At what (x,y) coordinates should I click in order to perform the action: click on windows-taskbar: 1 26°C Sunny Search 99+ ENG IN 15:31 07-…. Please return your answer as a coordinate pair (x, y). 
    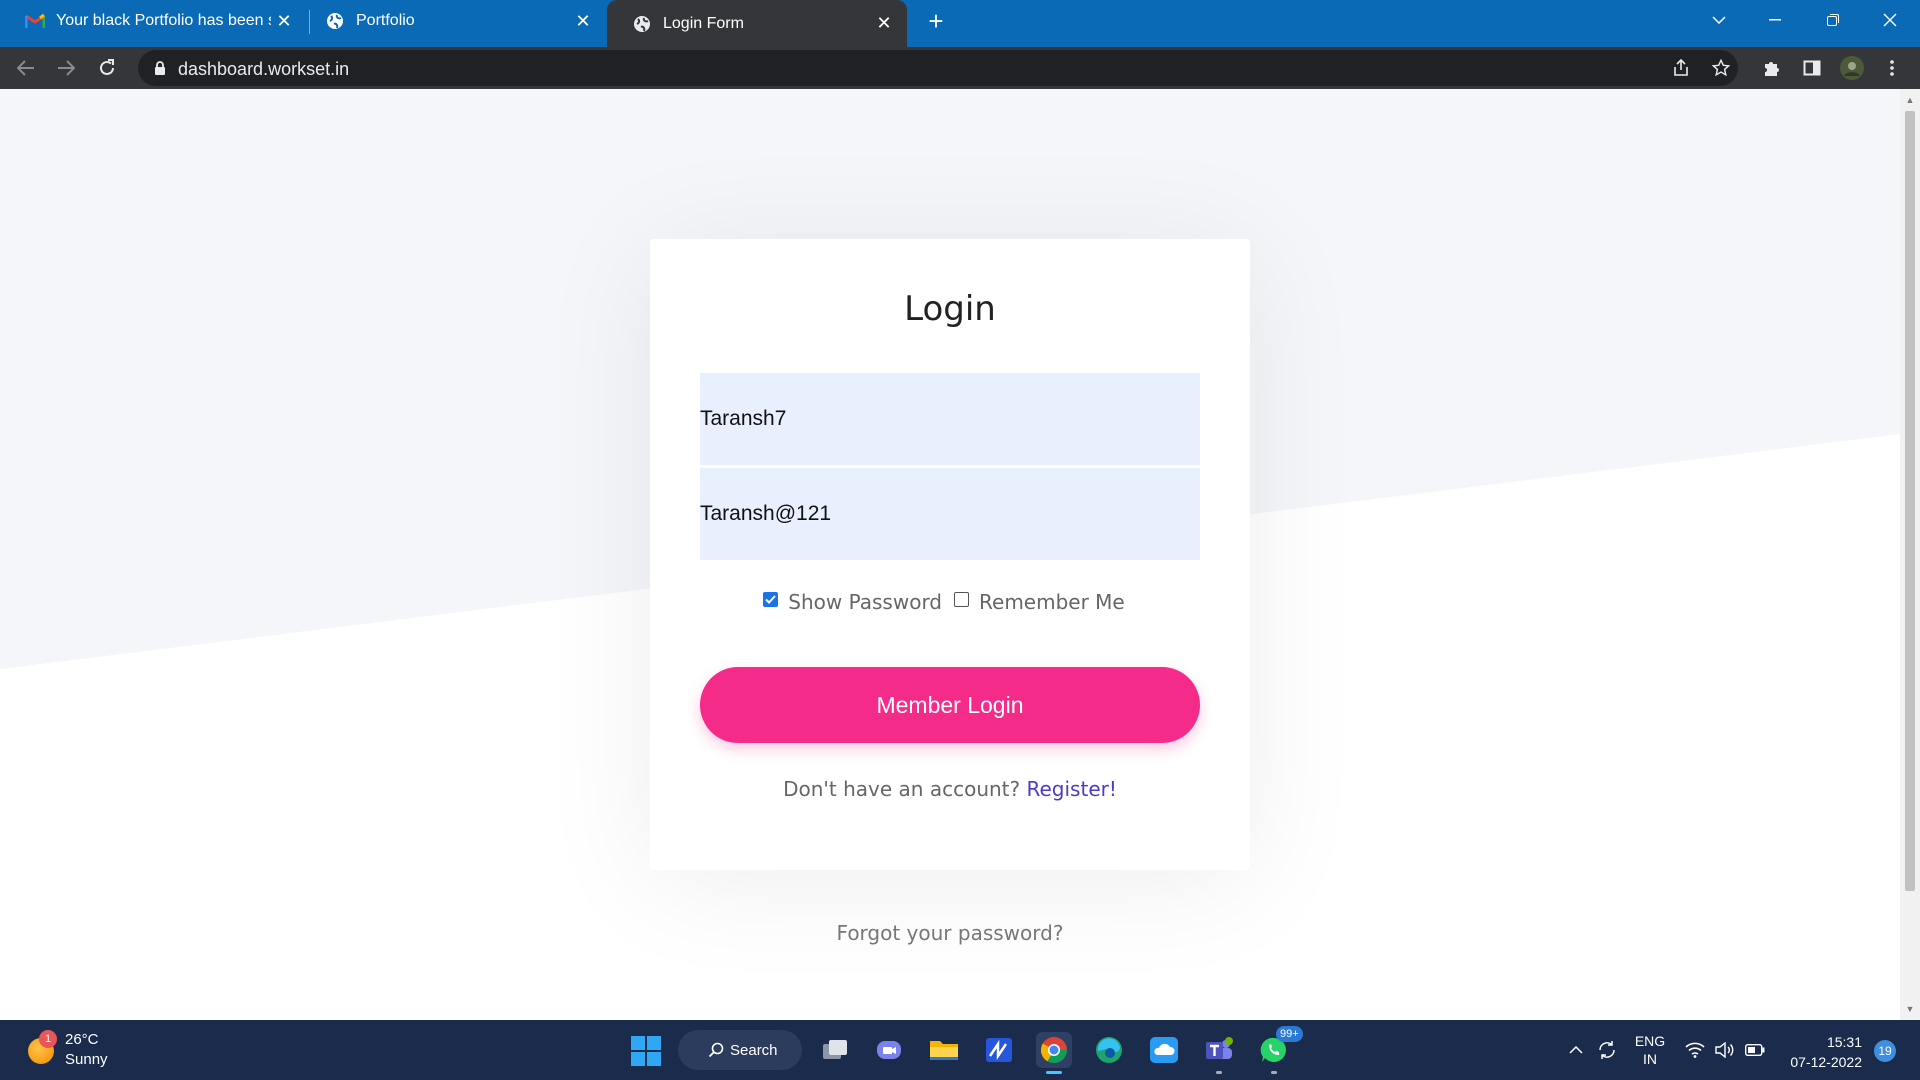
    Looking at the image, I should click on (960, 1050).